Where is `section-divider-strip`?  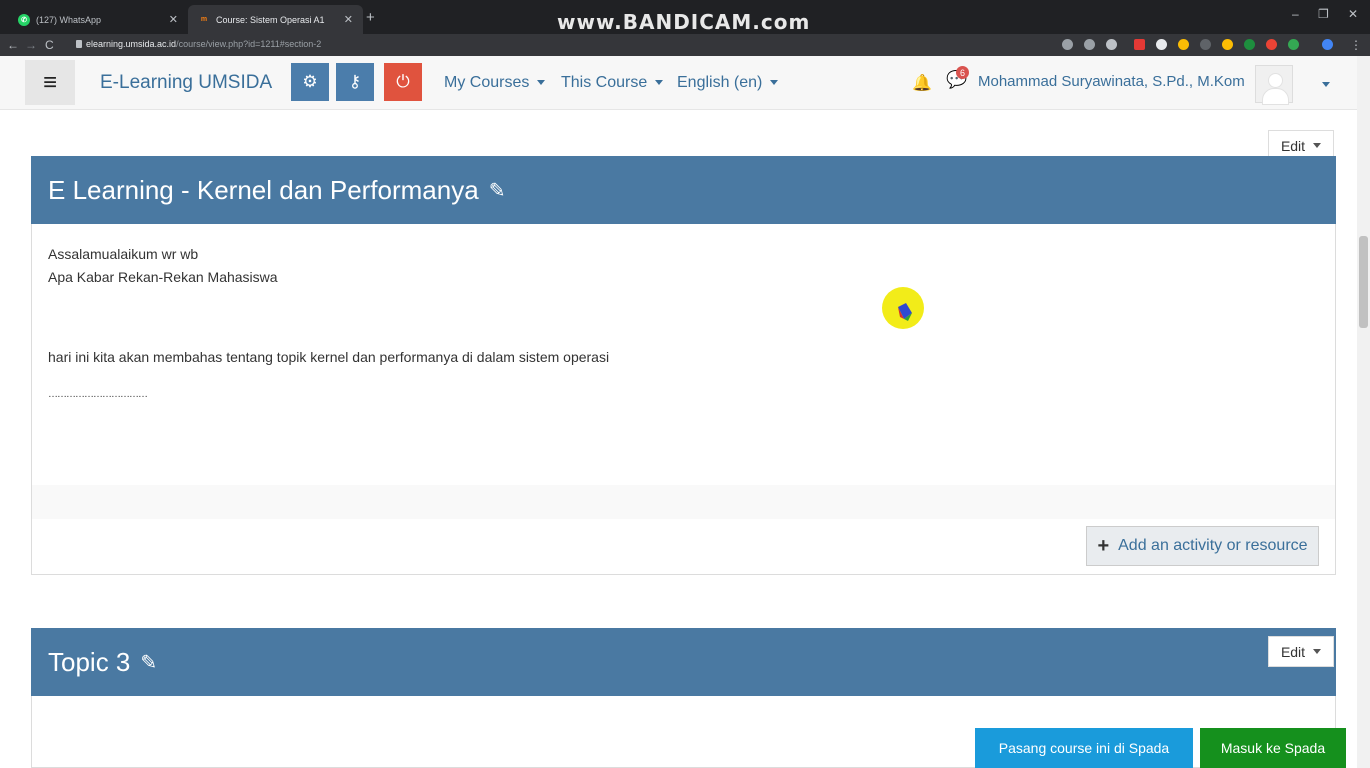
section-divider-strip is located at coordinates (683, 502).